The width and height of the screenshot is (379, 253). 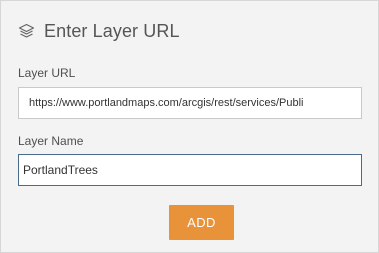 I want to click on layer-url-input, so click(x=190, y=103).